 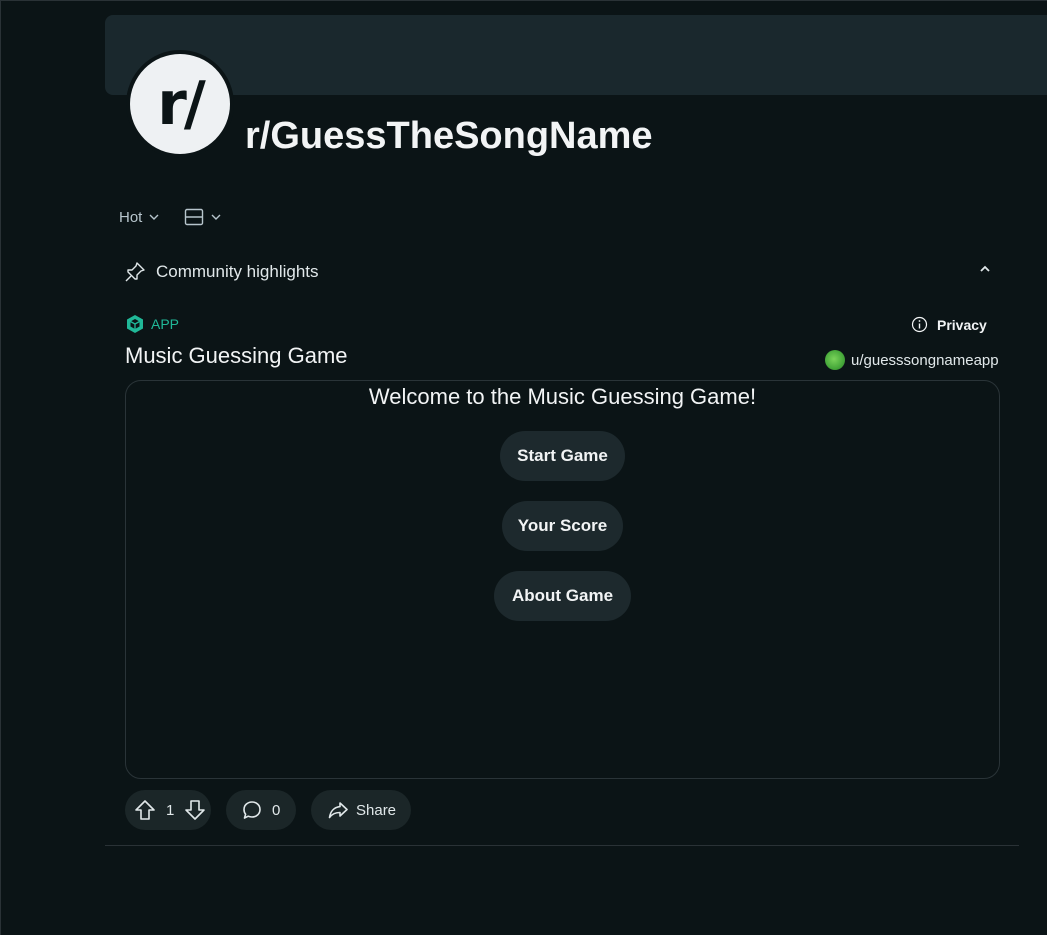 I want to click on view-dropdown, so click(x=203, y=217).